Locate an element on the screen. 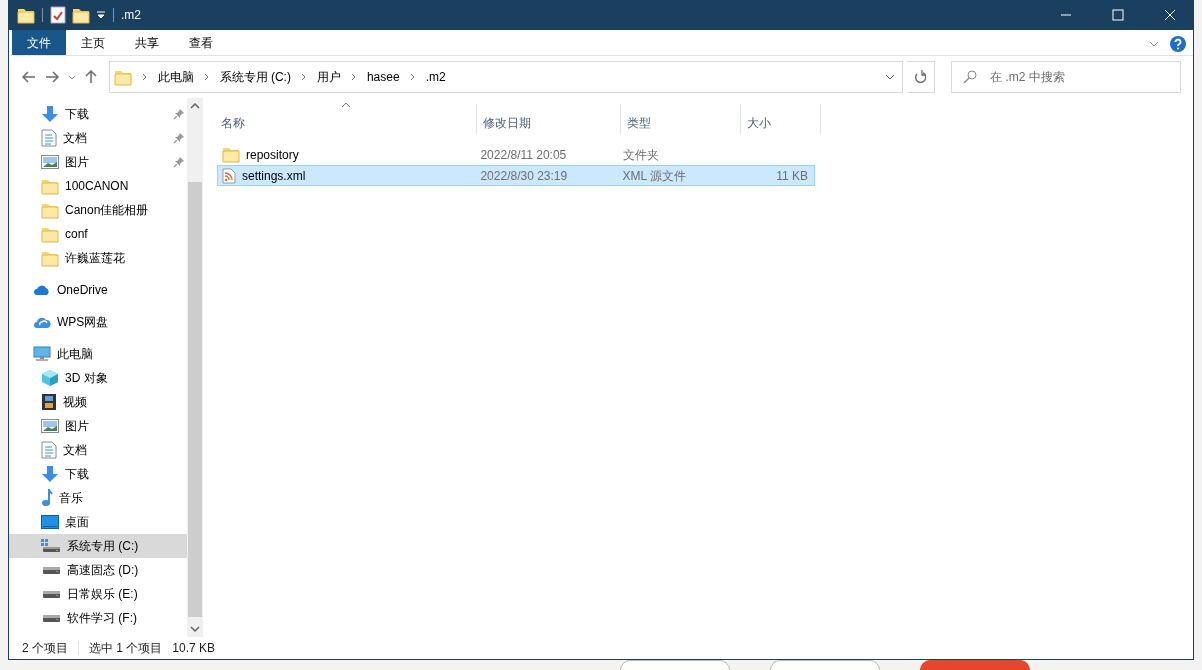  sidebar-item: OneDrive is located at coordinates (98, 290).